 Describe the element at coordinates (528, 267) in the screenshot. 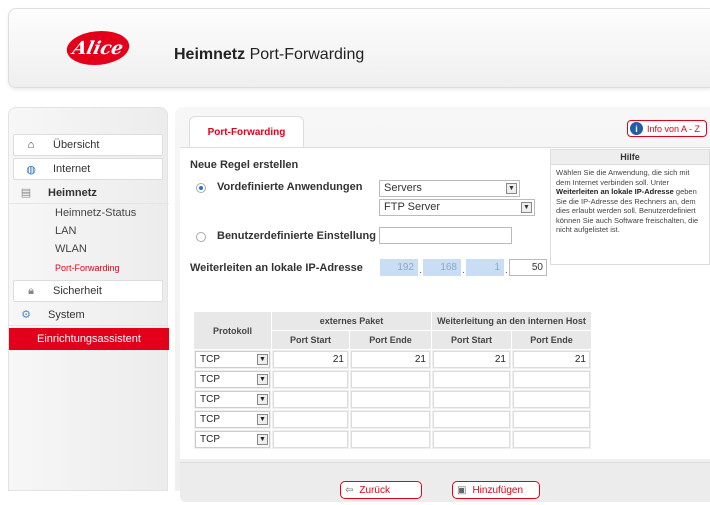

I see `ip-octet-4: 50` at that location.